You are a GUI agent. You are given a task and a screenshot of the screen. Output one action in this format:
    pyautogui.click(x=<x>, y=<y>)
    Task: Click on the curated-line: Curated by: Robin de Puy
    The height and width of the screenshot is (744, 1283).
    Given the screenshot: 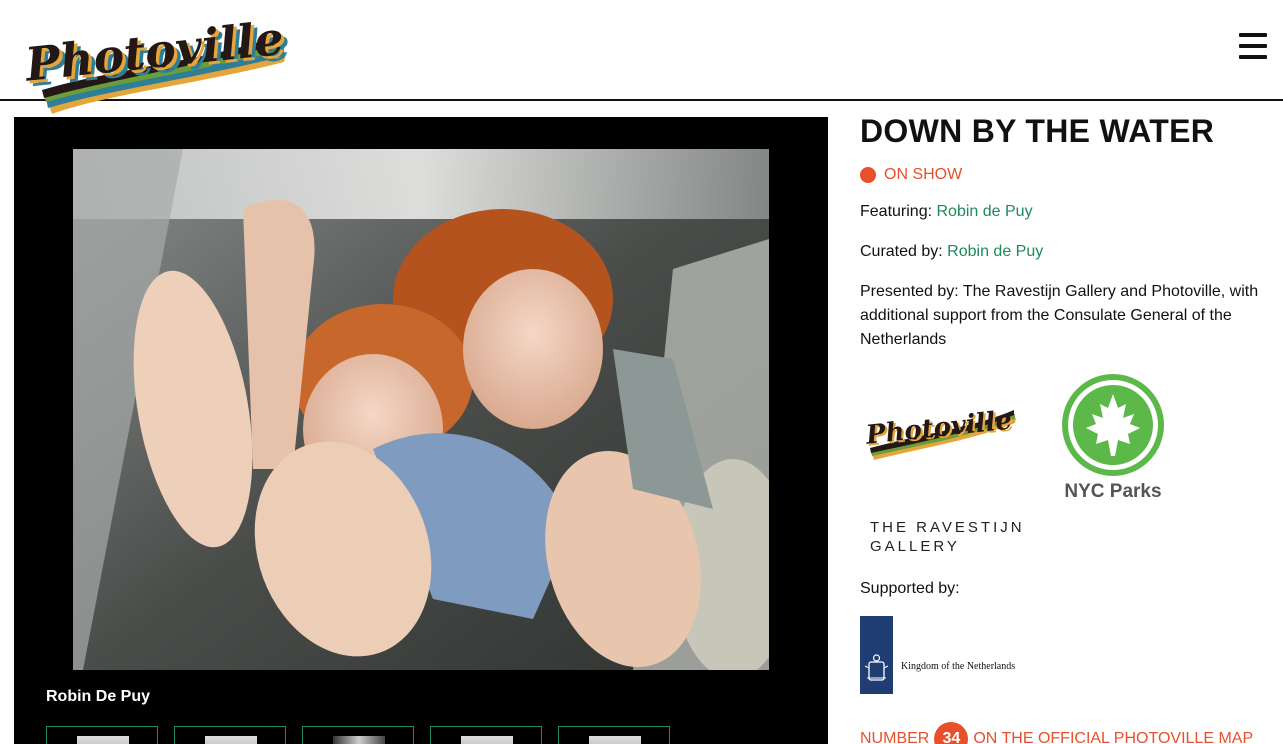 What is the action you would take?
    pyautogui.click(x=1066, y=252)
    